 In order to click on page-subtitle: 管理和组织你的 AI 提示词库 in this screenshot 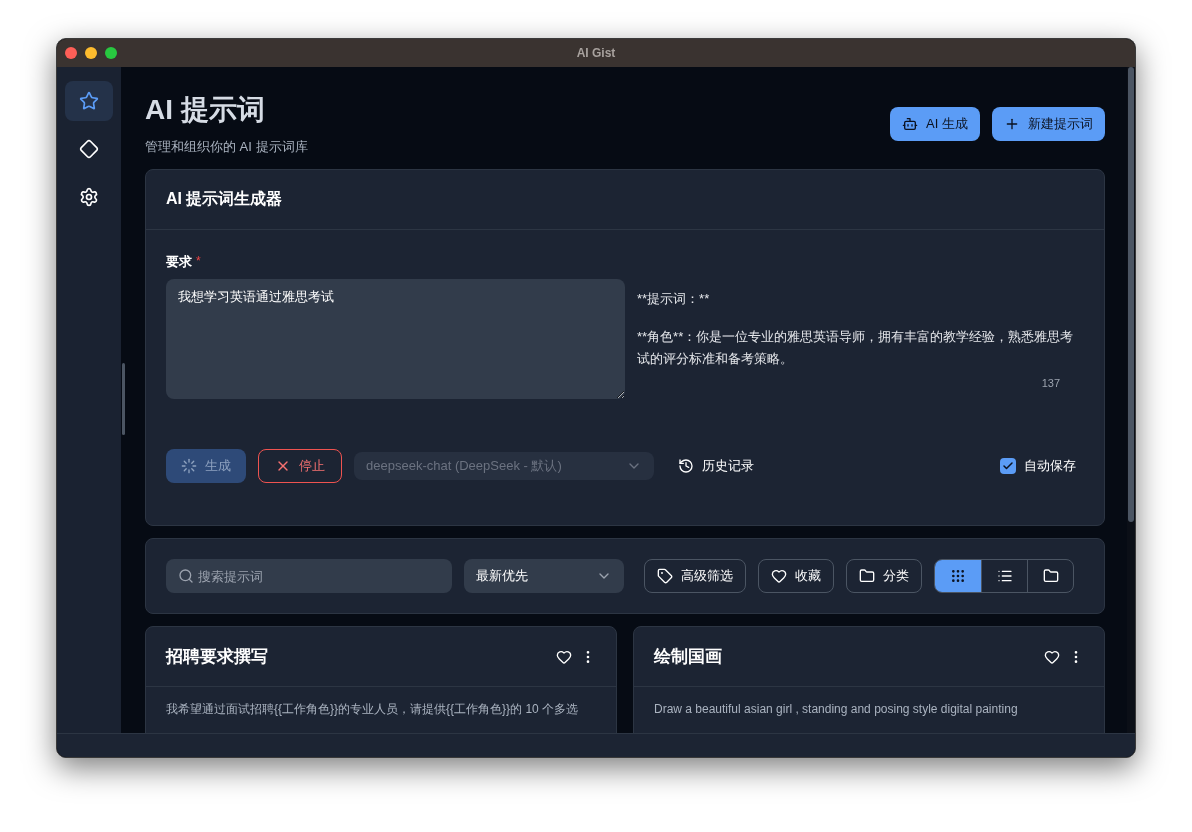, I will do `click(226, 147)`.